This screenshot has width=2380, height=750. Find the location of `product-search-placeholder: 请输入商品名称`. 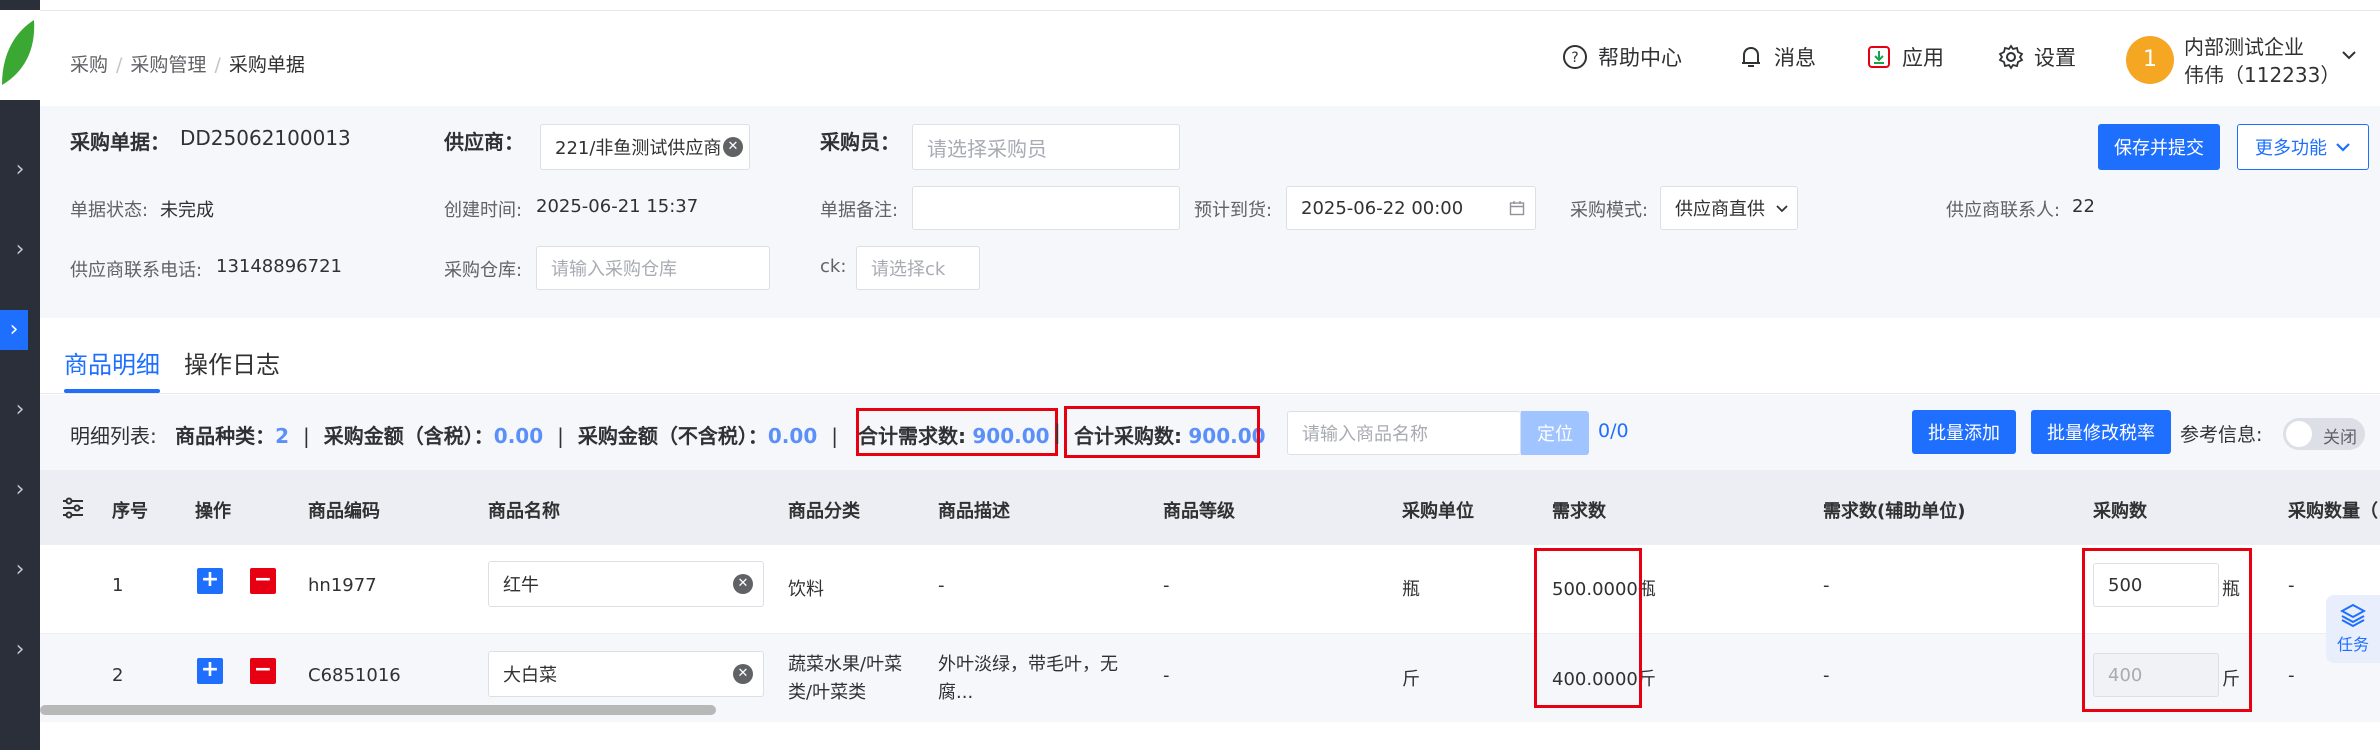

product-search-placeholder: 请输入商品名称 is located at coordinates (1365, 434).